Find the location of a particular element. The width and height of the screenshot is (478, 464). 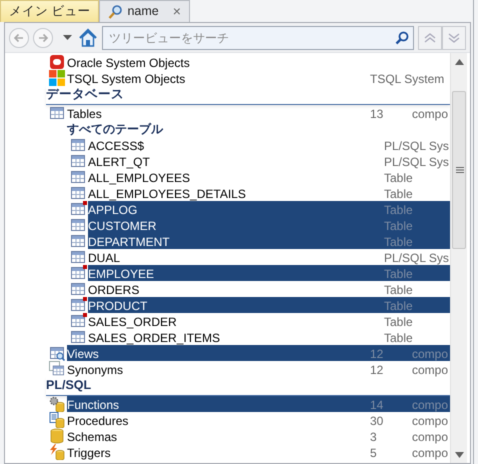

tree-row: Triggers 5 compo is located at coordinates (258, 452).